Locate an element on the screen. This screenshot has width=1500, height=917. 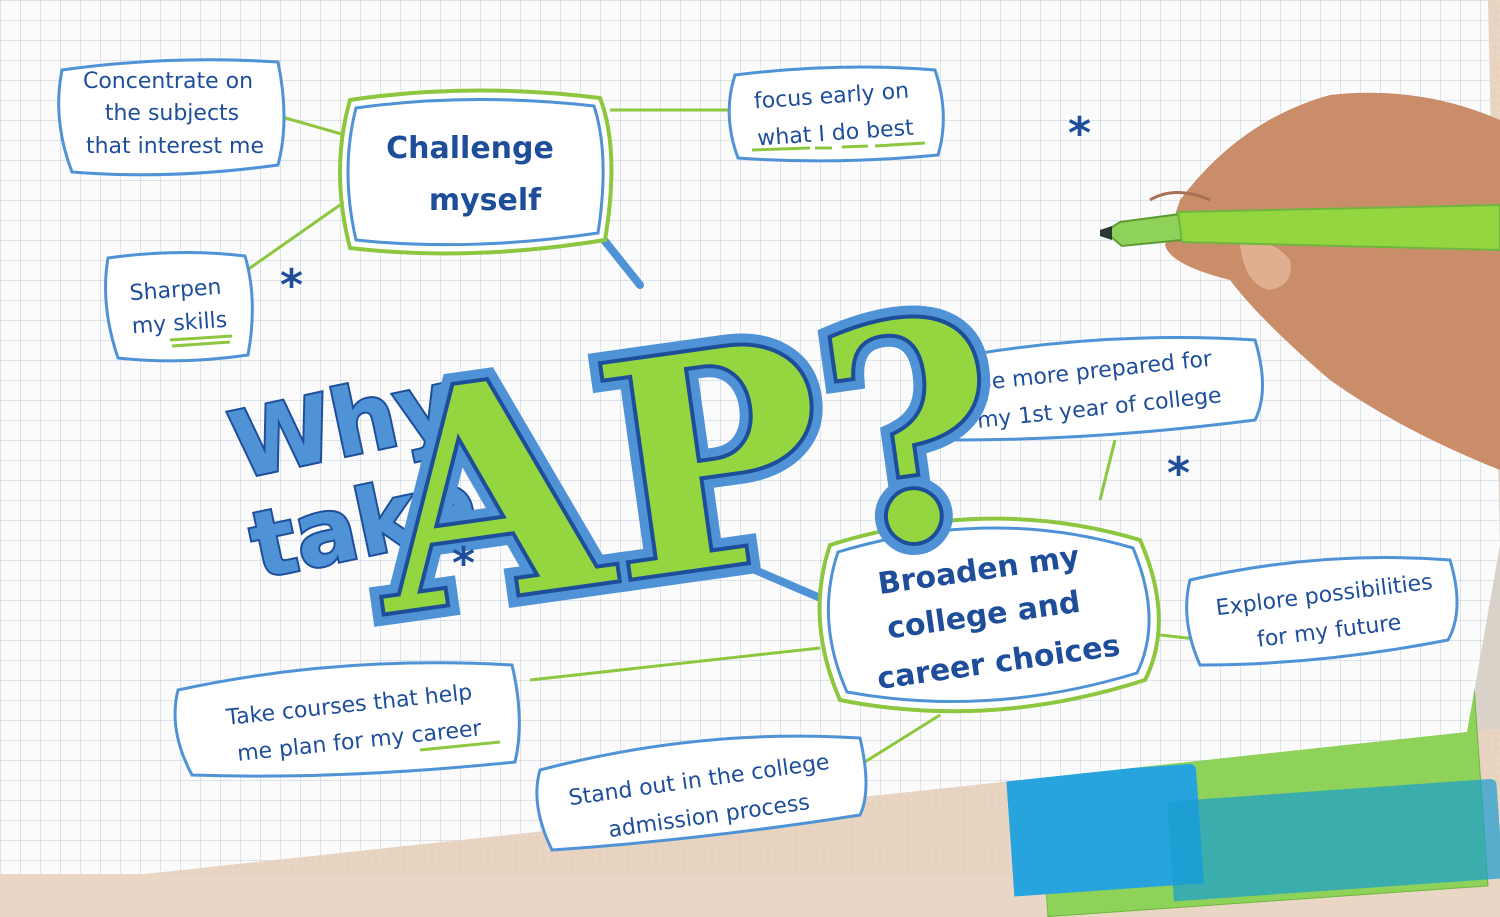
marker-pen is located at coordinates (1300, 227).